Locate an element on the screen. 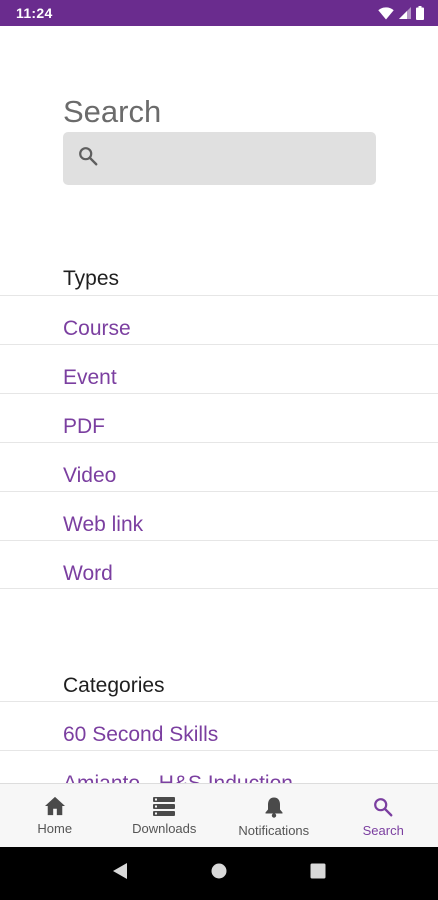 The image size is (438, 900). type-item-video: Video is located at coordinates (219, 466).